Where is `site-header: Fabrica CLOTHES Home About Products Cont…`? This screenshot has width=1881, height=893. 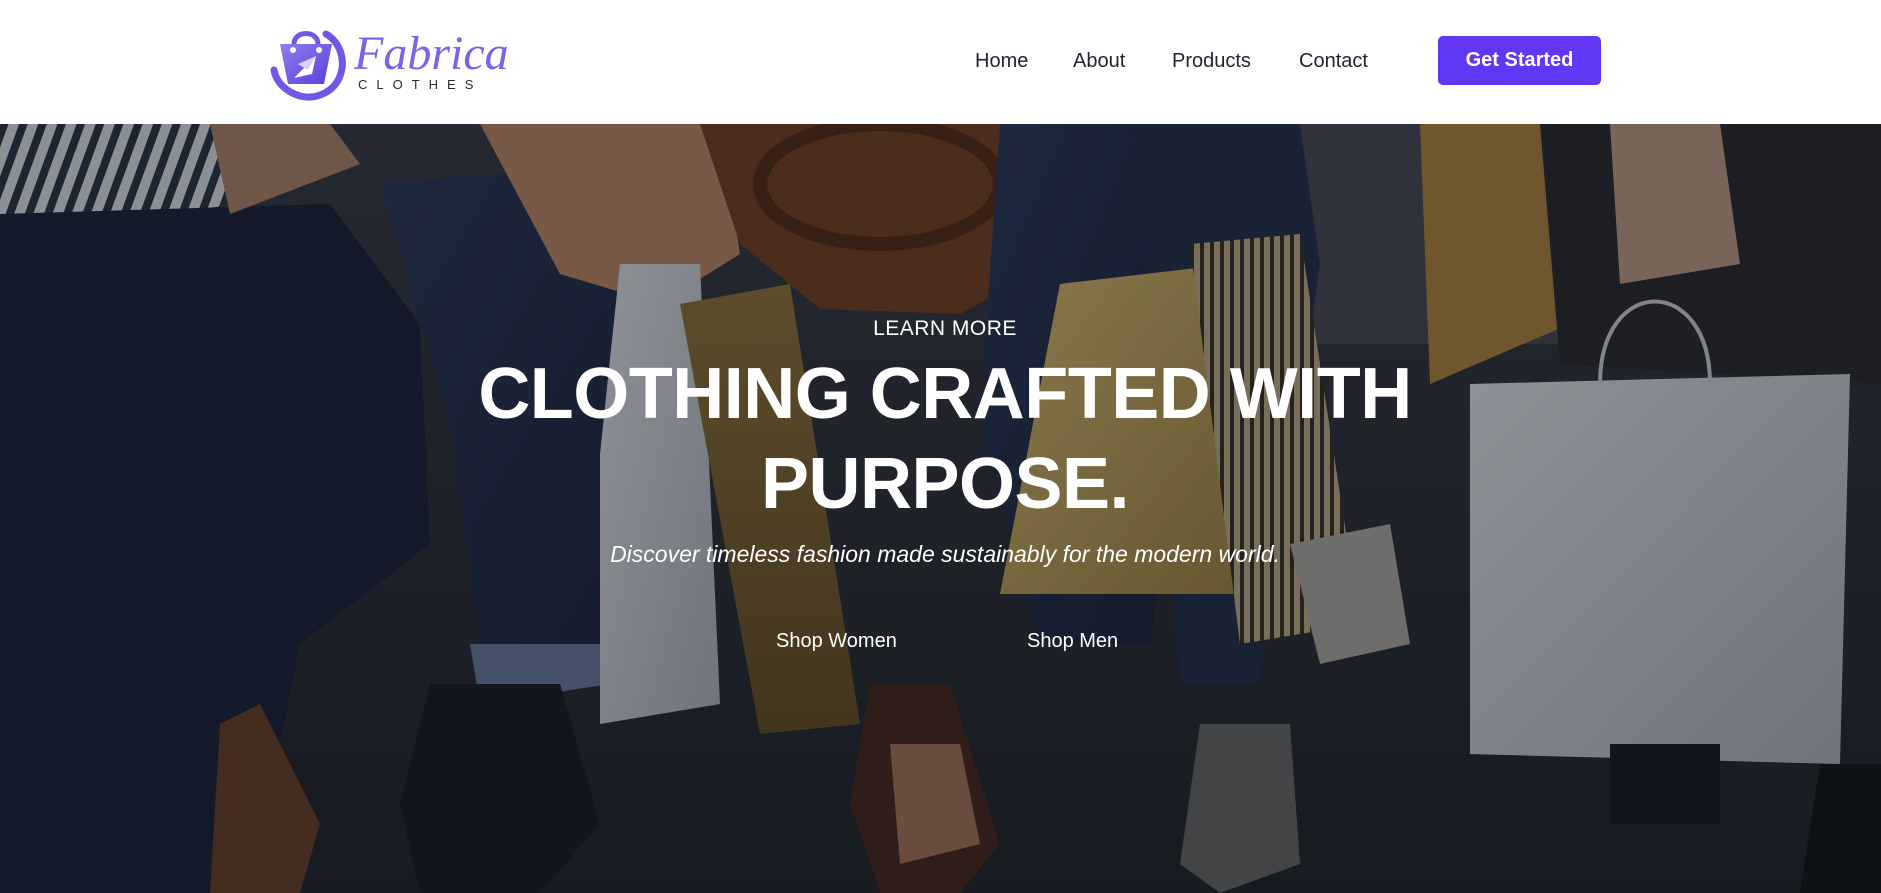 site-header: Fabrica CLOTHES Home About Products Cont… is located at coordinates (940, 62).